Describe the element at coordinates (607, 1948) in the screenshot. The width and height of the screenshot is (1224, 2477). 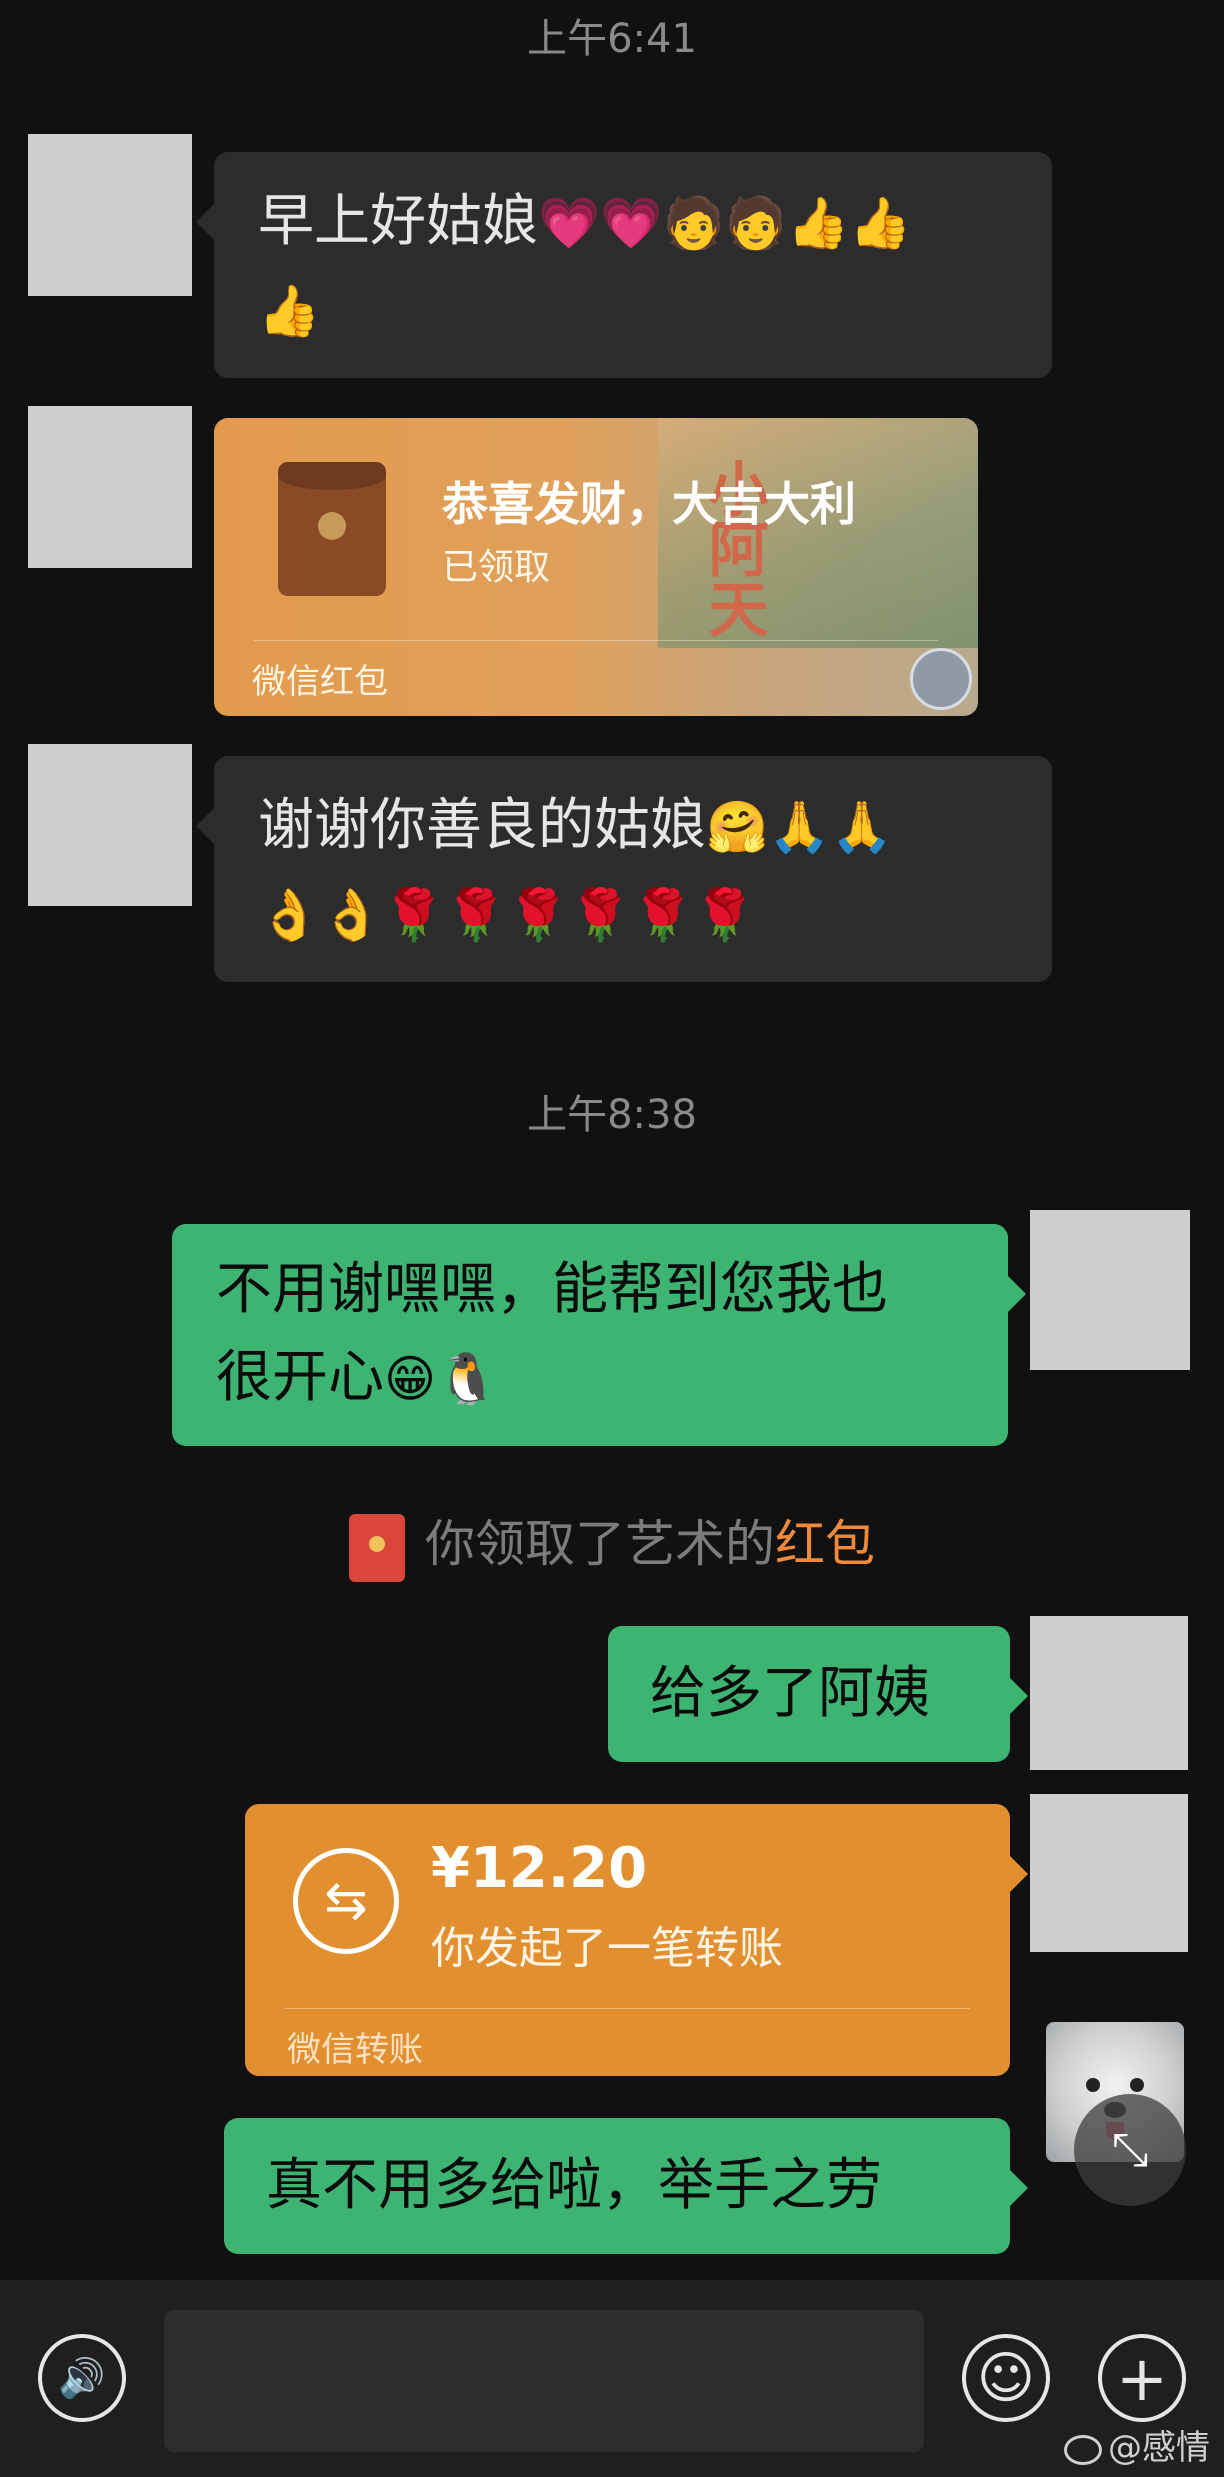
I see `transfer-description: 你发起了一笔转账` at that location.